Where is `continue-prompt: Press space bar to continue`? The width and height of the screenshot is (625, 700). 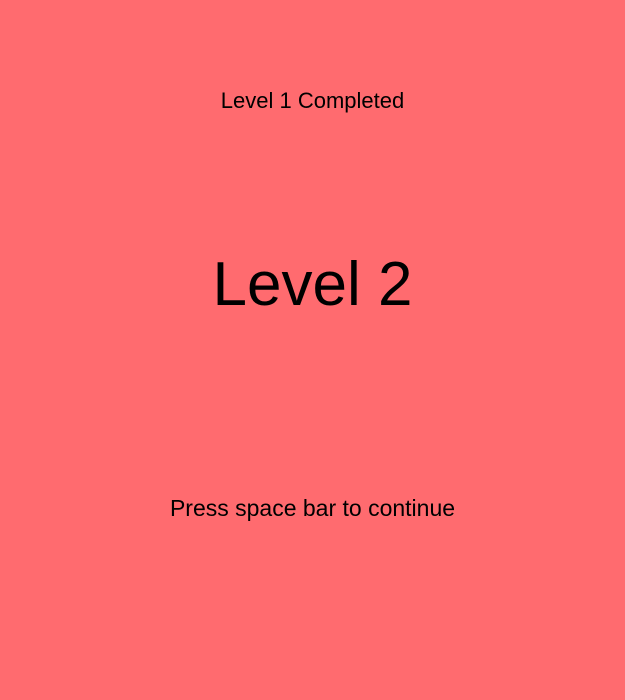 continue-prompt: Press space bar to continue is located at coordinates (312, 508).